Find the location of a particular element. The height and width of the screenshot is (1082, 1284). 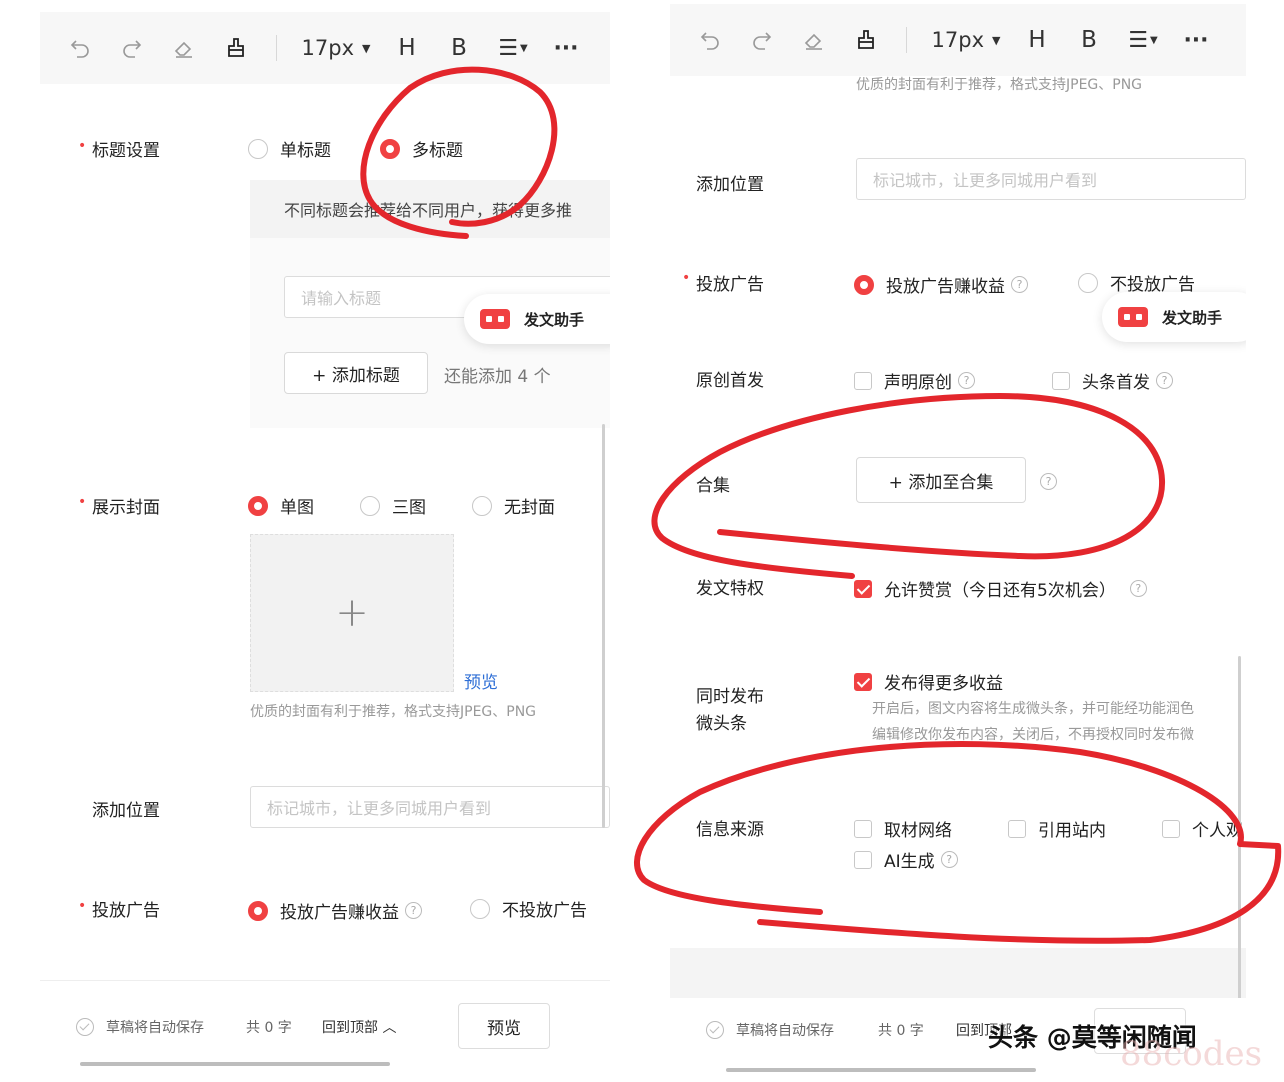

radio-label: 无封面 is located at coordinates (529, 508).